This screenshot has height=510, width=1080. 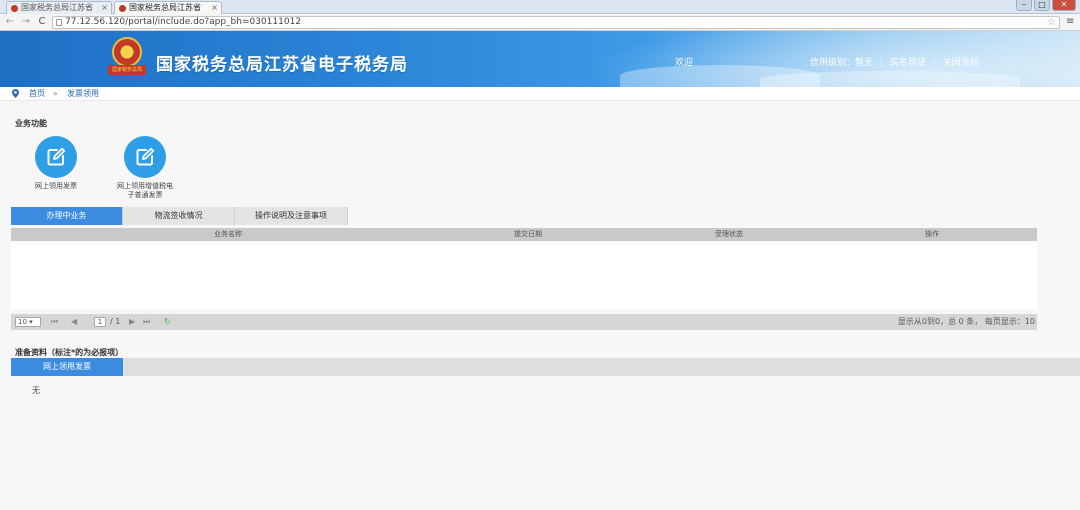 I want to click on grid-header: 业务名称 提交日期 受理状态 操作, so click(x=524, y=234).